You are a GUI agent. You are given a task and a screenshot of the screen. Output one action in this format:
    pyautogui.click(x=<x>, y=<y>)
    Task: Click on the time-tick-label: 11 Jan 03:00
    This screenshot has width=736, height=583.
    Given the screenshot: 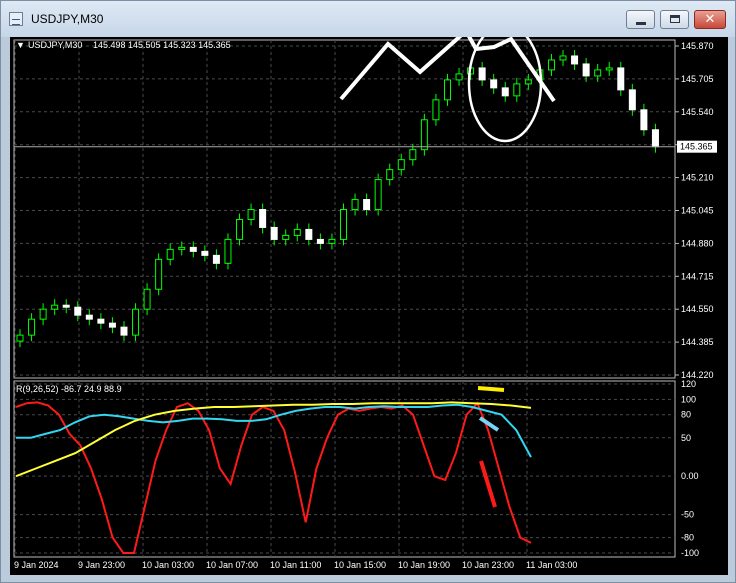 What is the action you would take?
    pyautogui.click(x=551, y=565)
    